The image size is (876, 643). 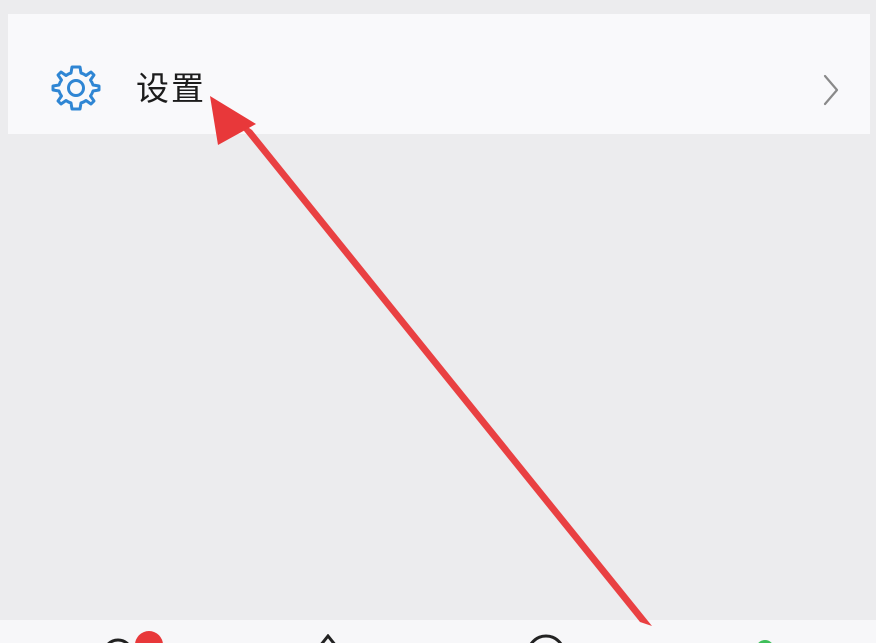 I want to click on profile-icon, so click(x=765, y=639).